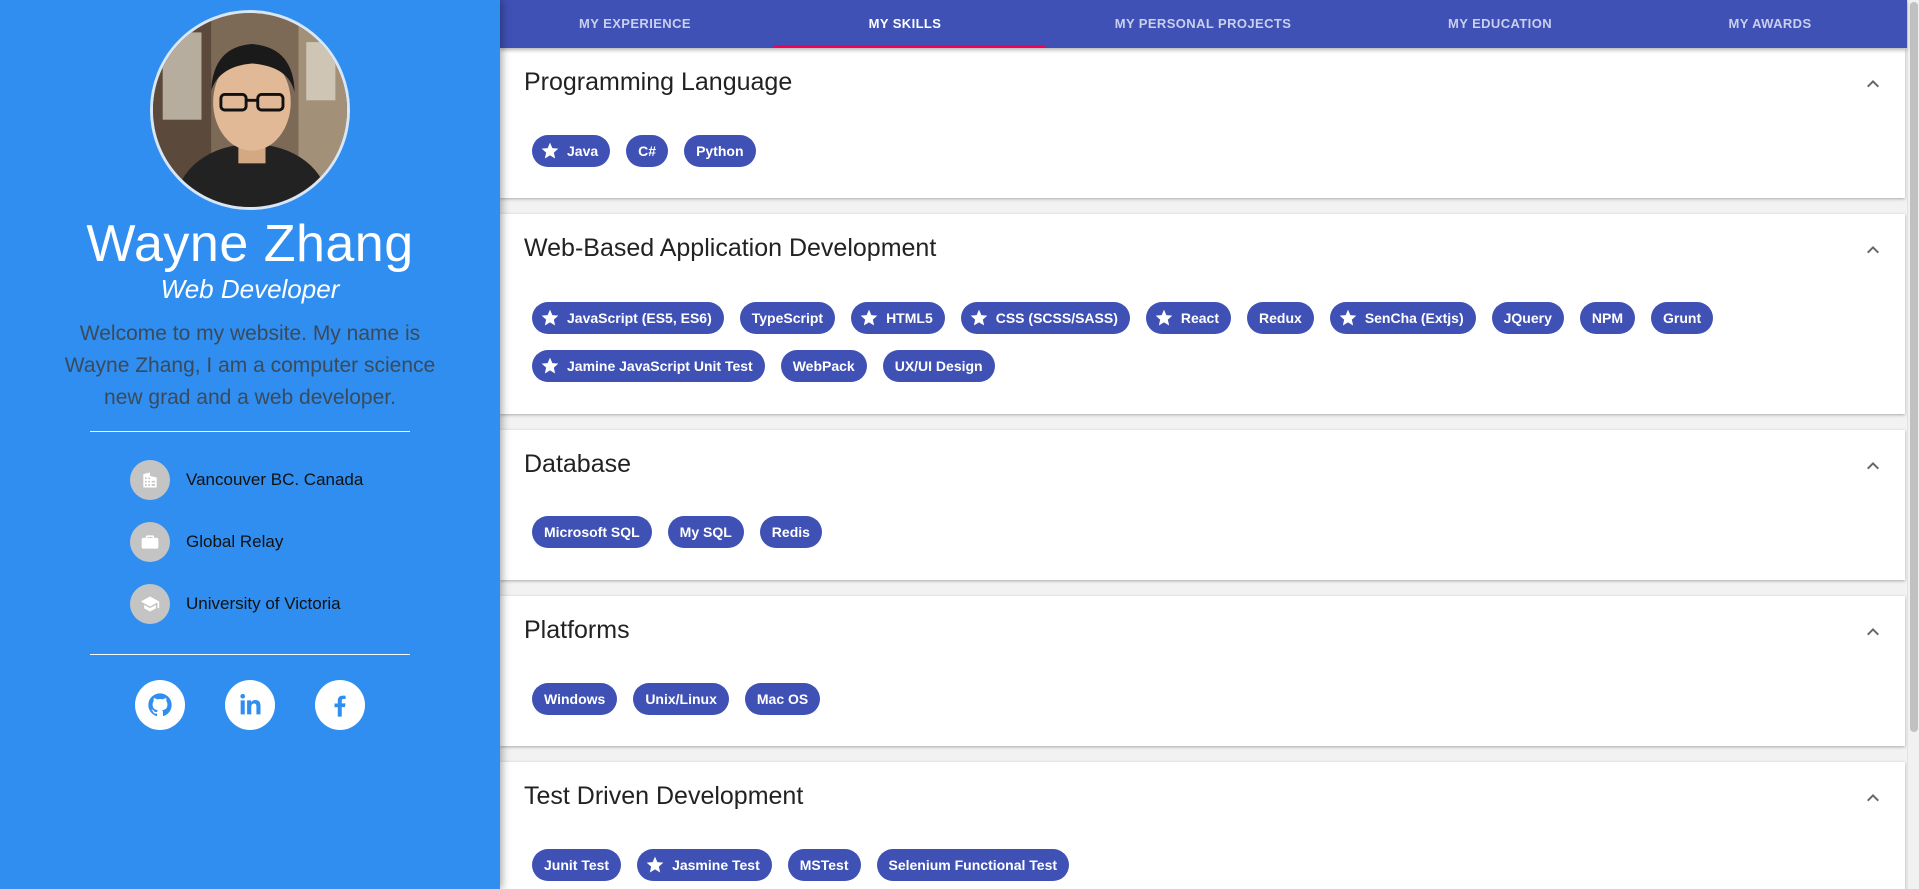  Describe the element at coordinates (1500, 24) in the screenshot. I see `tab-education: MY EDUCATION` at that location.